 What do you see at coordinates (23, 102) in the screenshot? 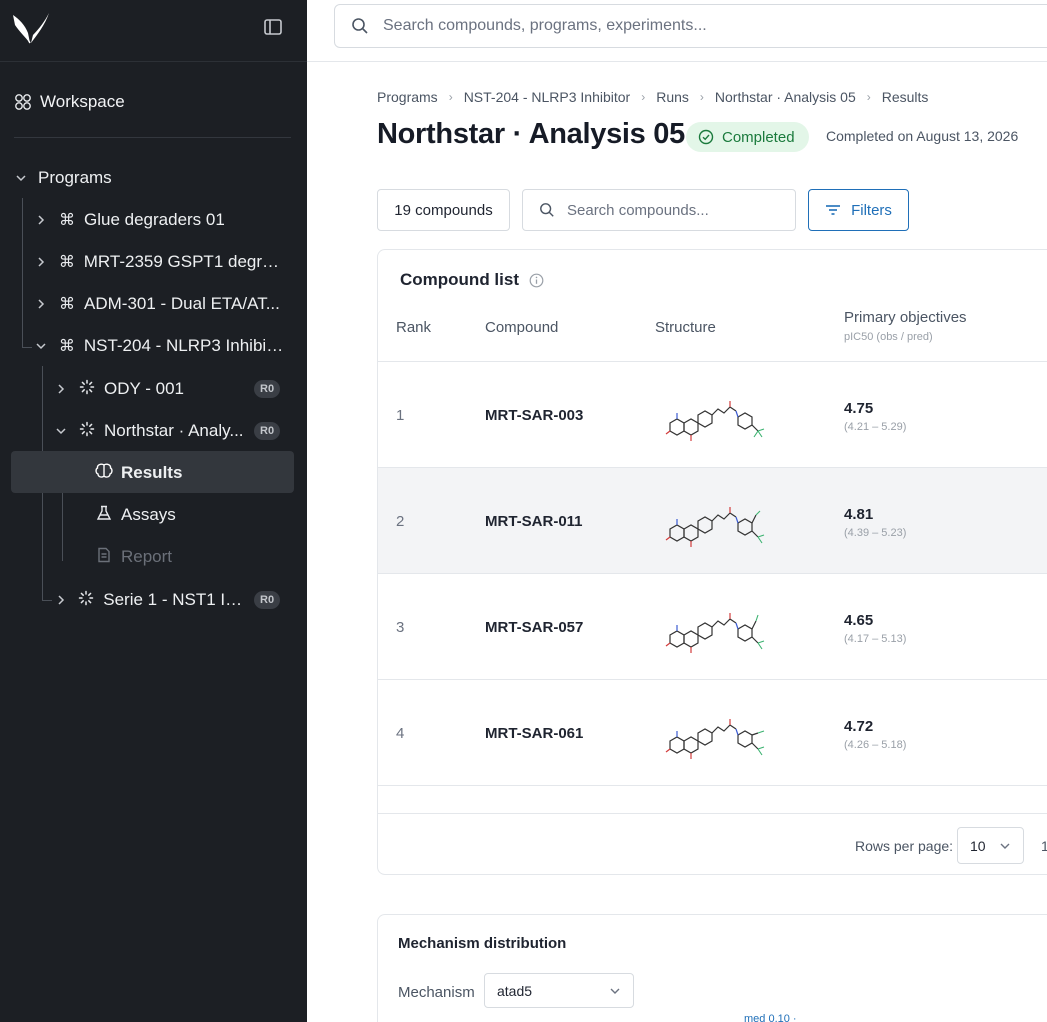
I see `workspace-icon` at bounding box center [23, 102].